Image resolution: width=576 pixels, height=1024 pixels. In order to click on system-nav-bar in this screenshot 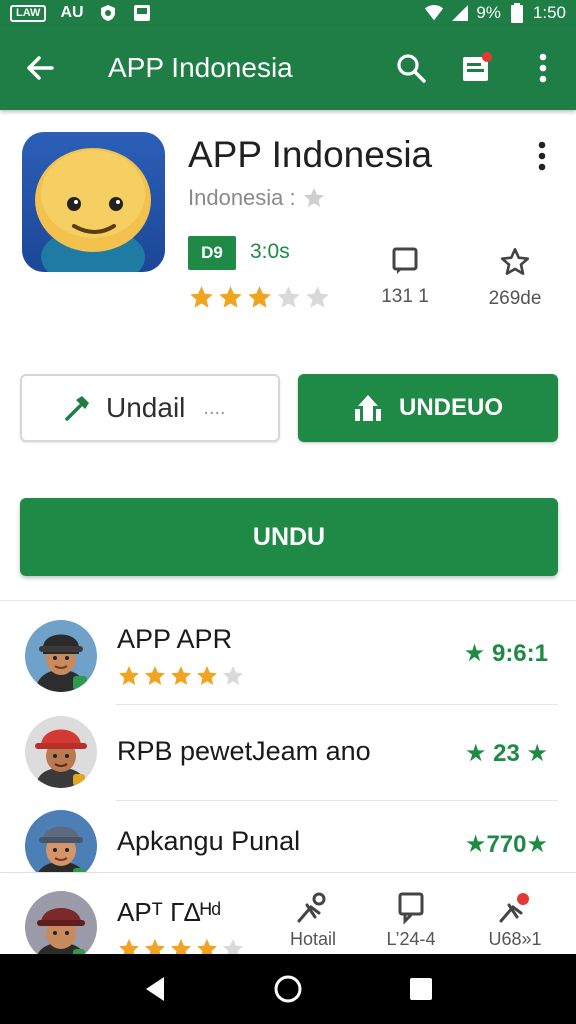, I will do `click(288, 989)`.